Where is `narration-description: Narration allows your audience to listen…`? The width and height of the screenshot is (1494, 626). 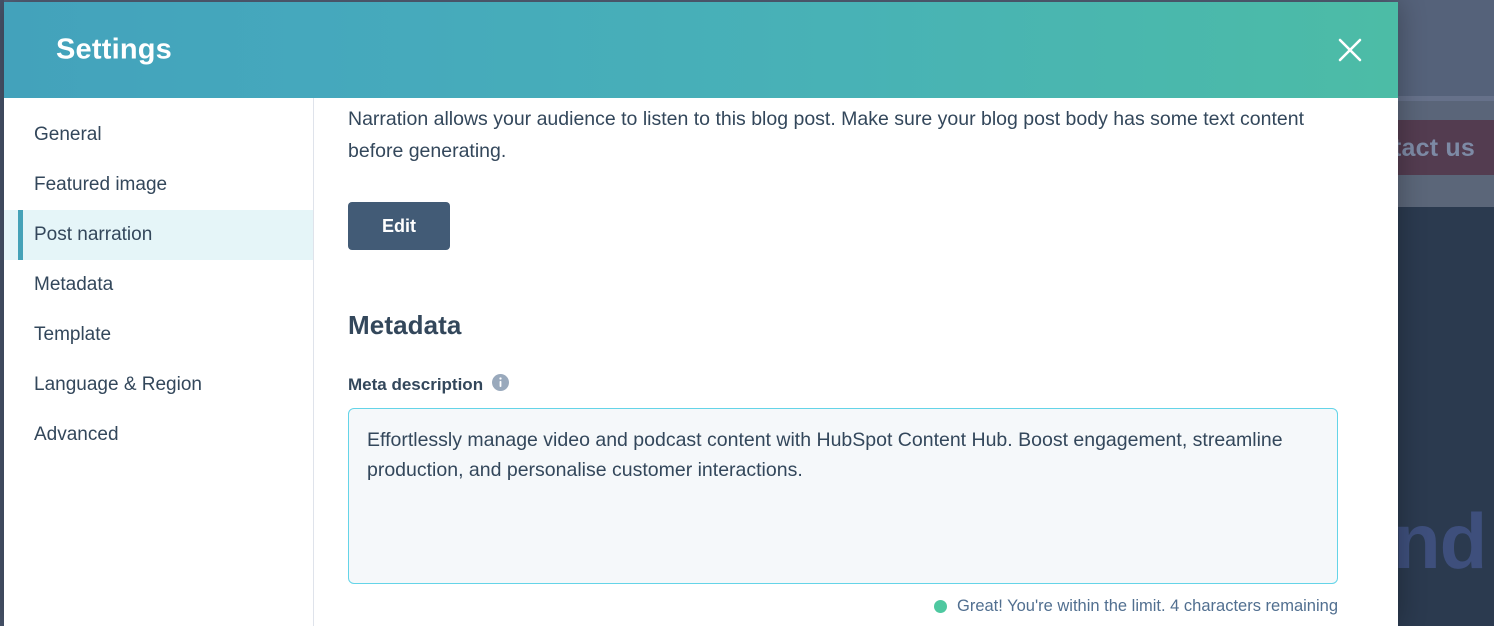
narration-description: Narration allows your audience to listen… is located at coordinates (826, 135).